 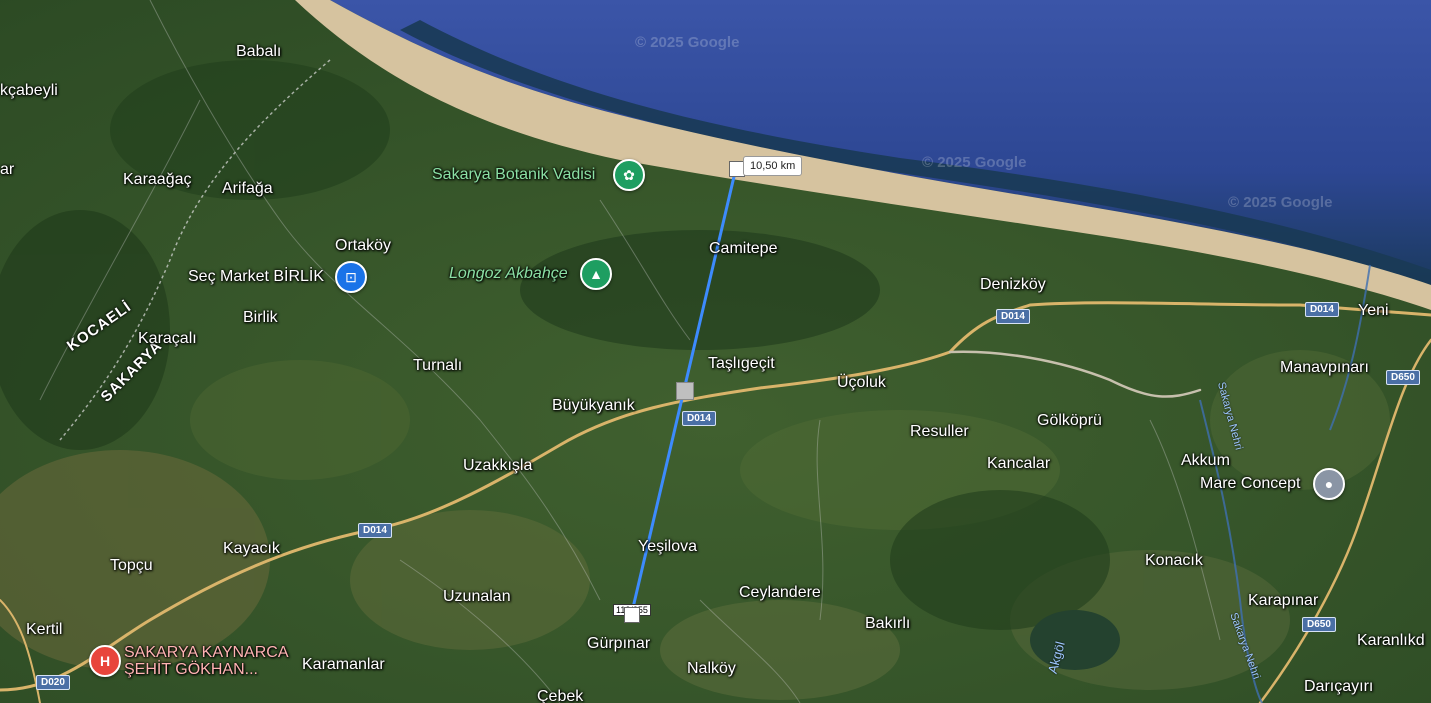 What do you see at coordinates (861, 383) in the screenshot?
I see `place-label: Üçoluk` at bounding box center [861, 383].